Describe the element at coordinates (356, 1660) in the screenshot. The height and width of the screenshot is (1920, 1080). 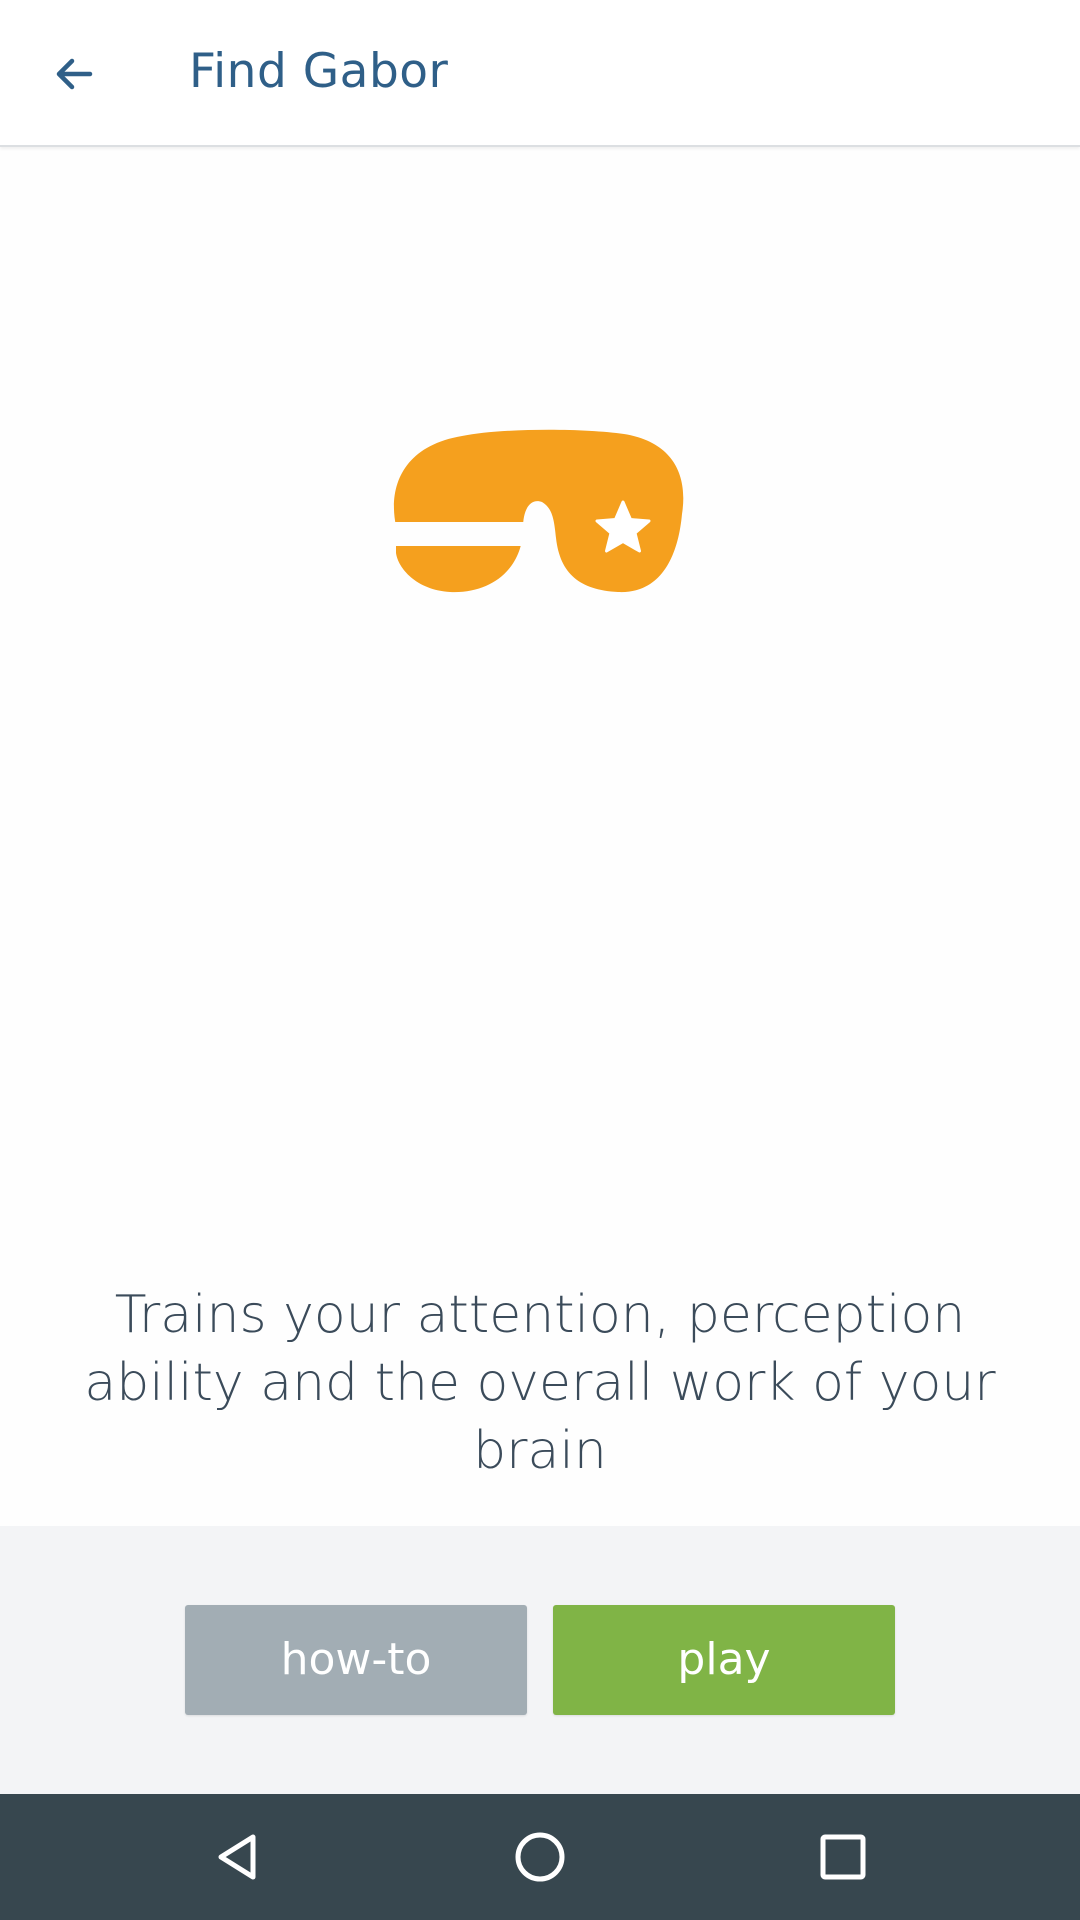
I see `how-to-button: how-to` at that location.